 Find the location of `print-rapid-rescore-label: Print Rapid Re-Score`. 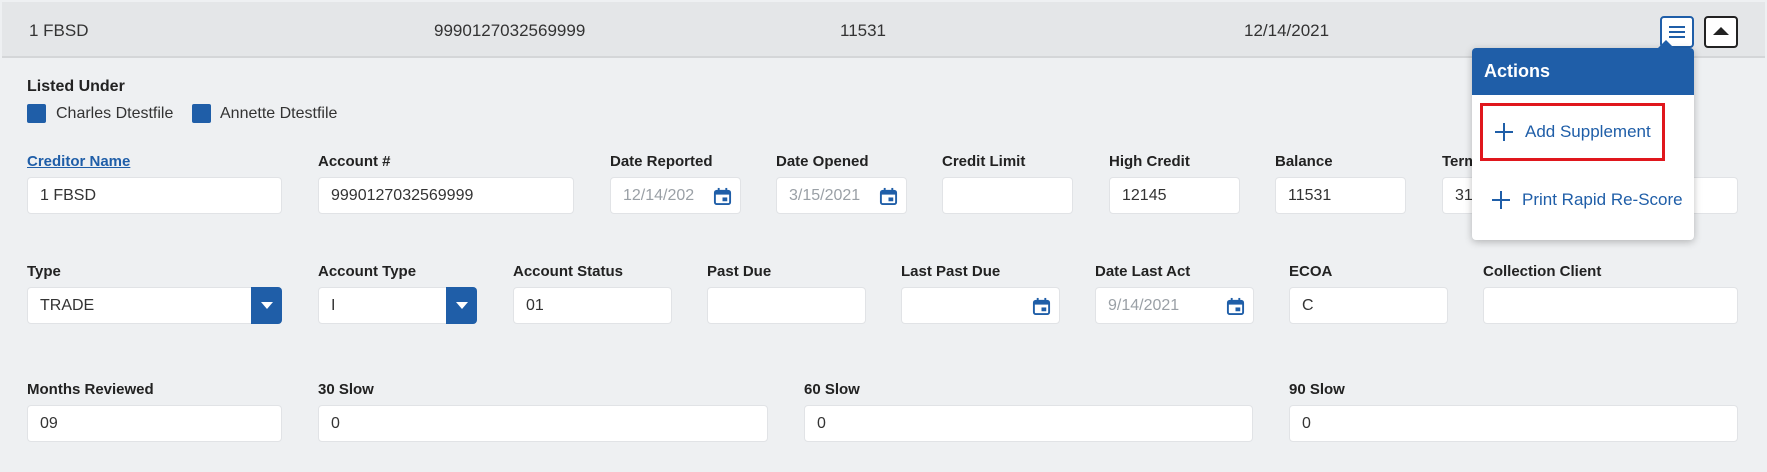

print-rapid-rescore-label: Print Rapid Re-Score is located at coordinates (1602, 199).